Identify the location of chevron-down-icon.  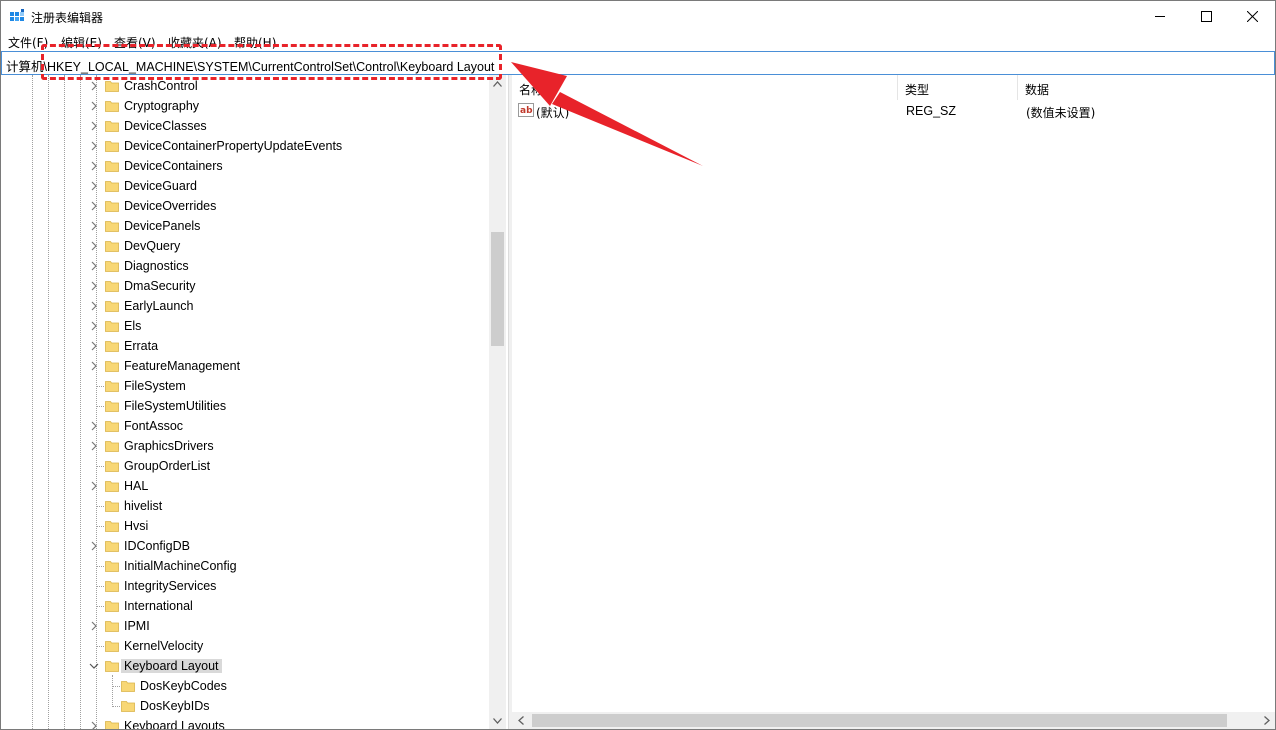
(94, 666).